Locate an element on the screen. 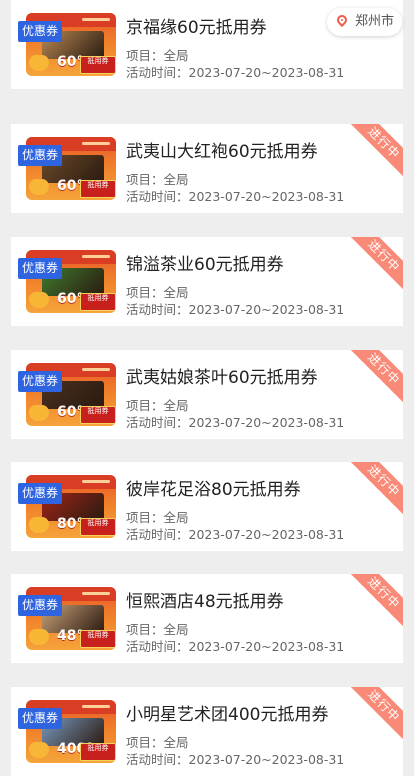  coupon-title: 小明星艺术团400元抵用券 is located at coordinates (227, 715).